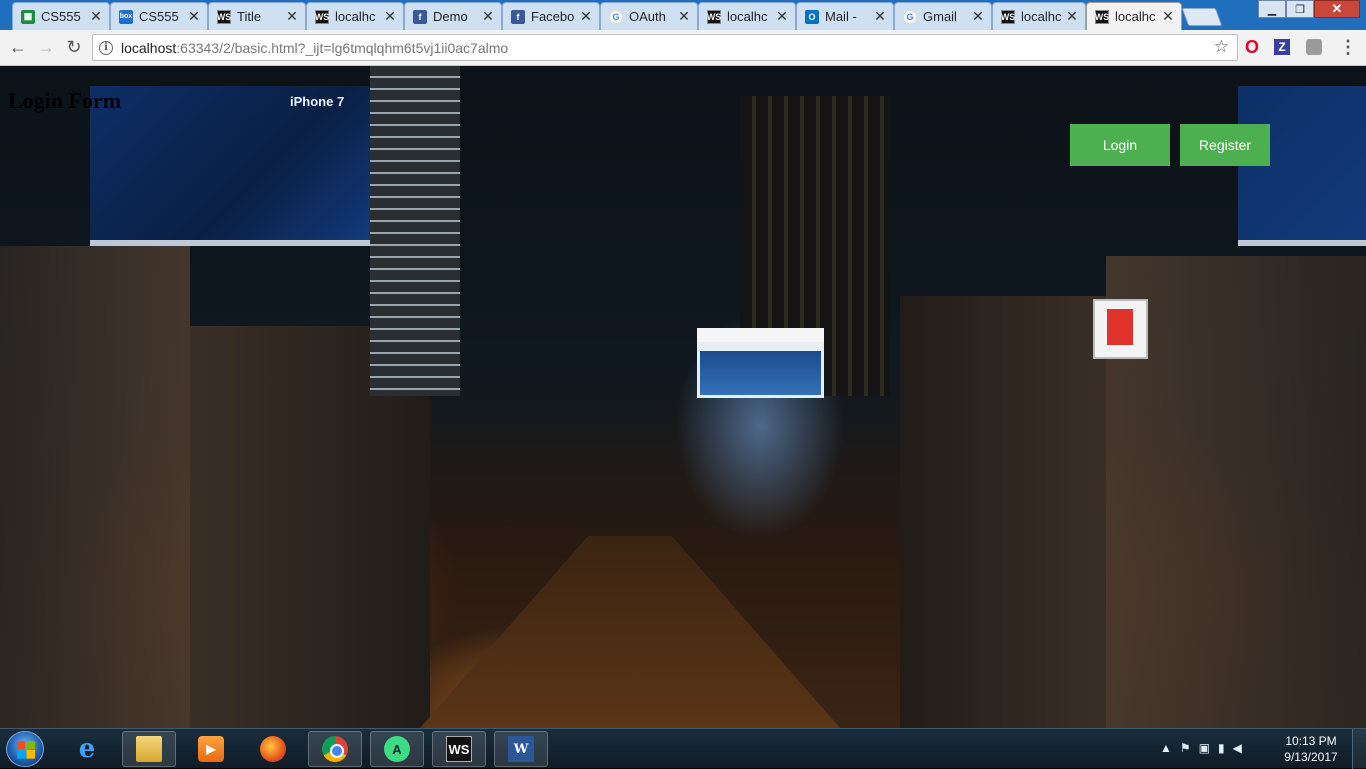 The height and width of the screenshot is (769, 1366). What do you see at coordinates (1300, 9) in the screenshot?
I see `maximize-icon: ❐` at bounding box center [1300, 9].